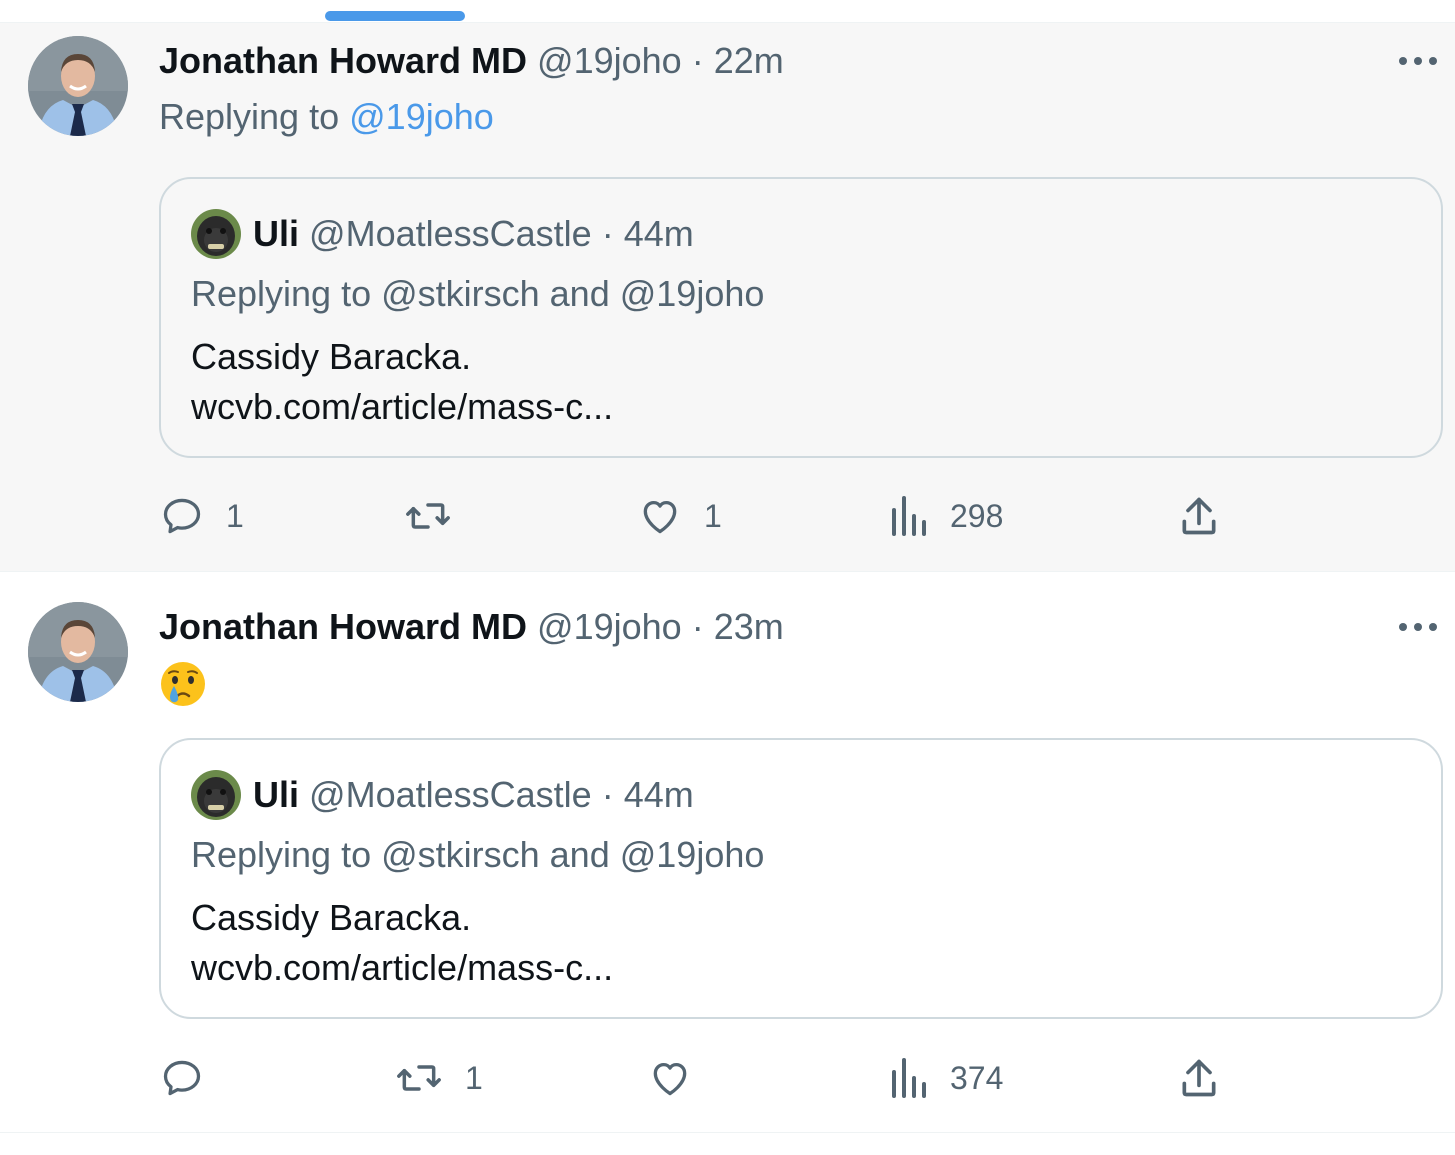  What do you see at coordinates (183, 684) in the screenshot?
I see `crying-face-emoji` at bounding box center [183, 684].